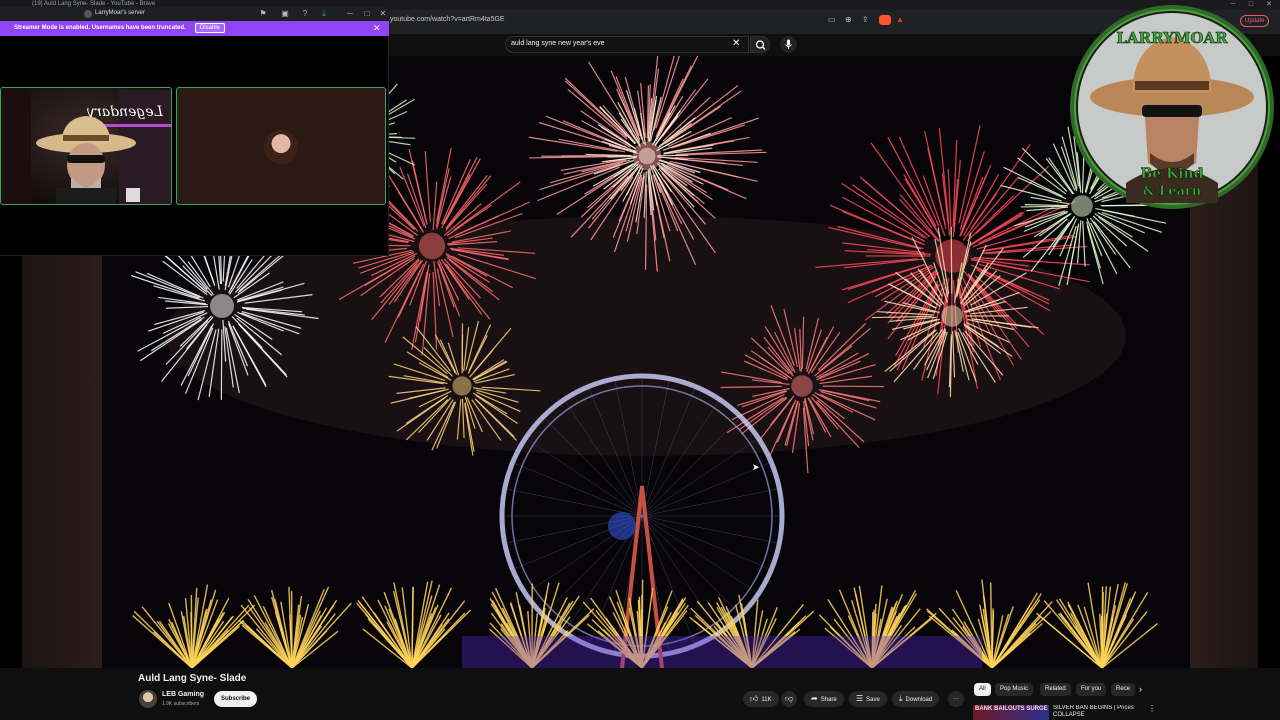 The width and height of the screenshot is (1280, 720). Describe the element at coordinates (125, 112) in the screenshot. I see `neon-sign-text: Legendary` at that location.